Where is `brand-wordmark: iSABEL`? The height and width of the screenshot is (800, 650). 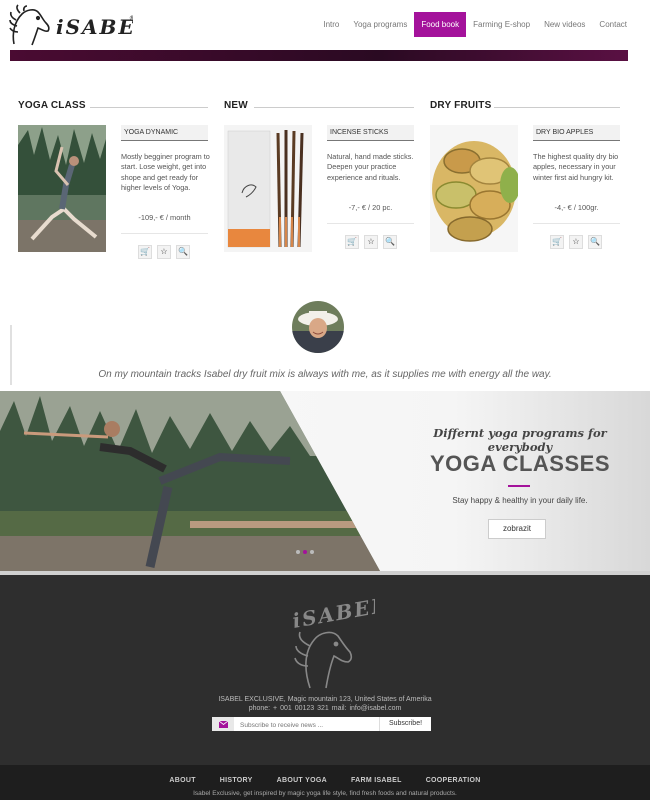
brand-wordmark: iSABEL is located at coordinates (94, 27).